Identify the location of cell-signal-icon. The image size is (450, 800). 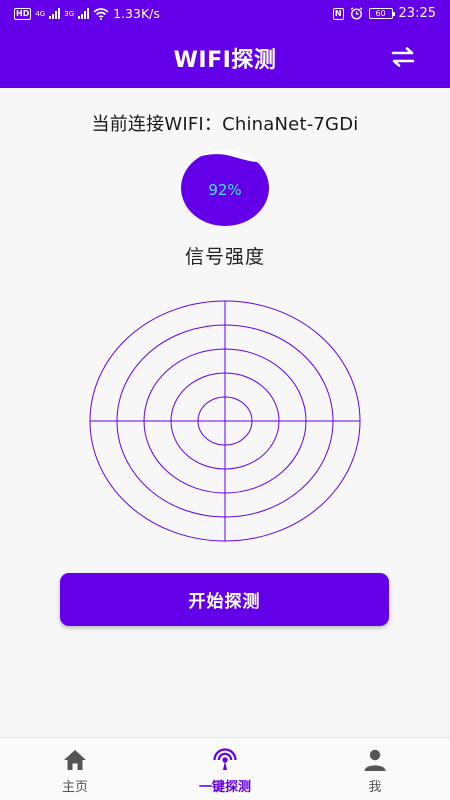
(55, 13).